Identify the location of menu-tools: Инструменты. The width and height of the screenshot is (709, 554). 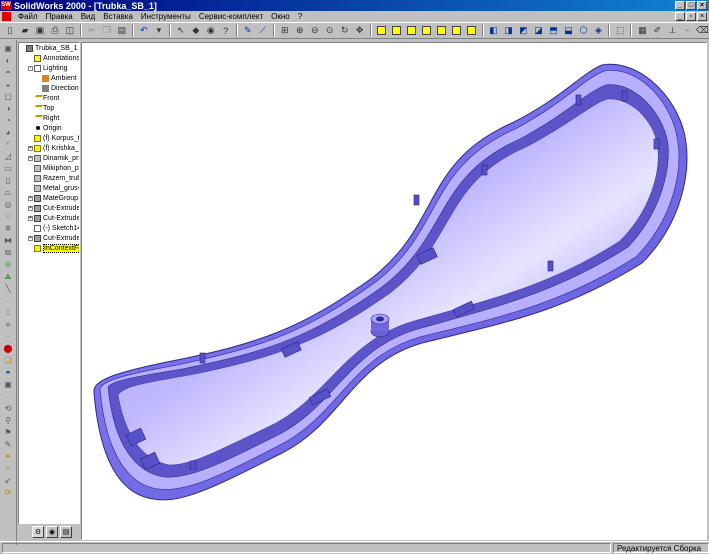
(166, 16).